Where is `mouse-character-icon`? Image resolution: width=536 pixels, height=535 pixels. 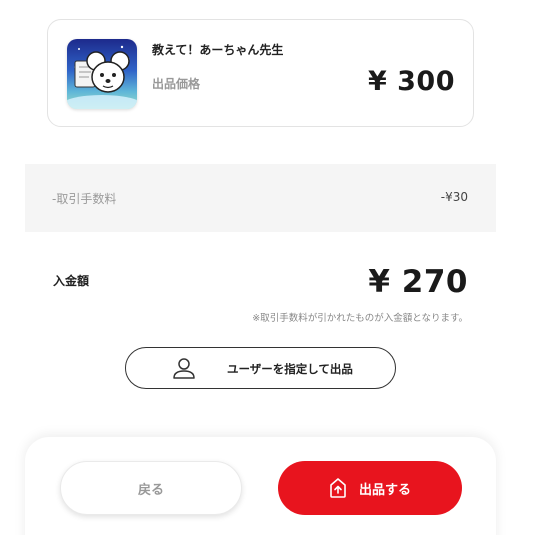
mouse-character-icon is located at coordinates (102, 74).